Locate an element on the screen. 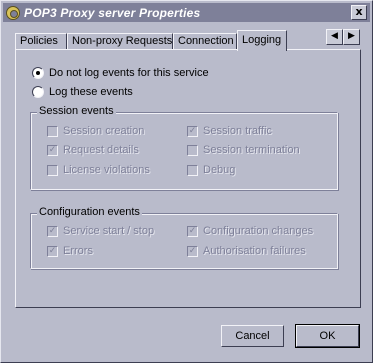 The image size is (373, 363). app-icon is located at coordinates (13, 12).